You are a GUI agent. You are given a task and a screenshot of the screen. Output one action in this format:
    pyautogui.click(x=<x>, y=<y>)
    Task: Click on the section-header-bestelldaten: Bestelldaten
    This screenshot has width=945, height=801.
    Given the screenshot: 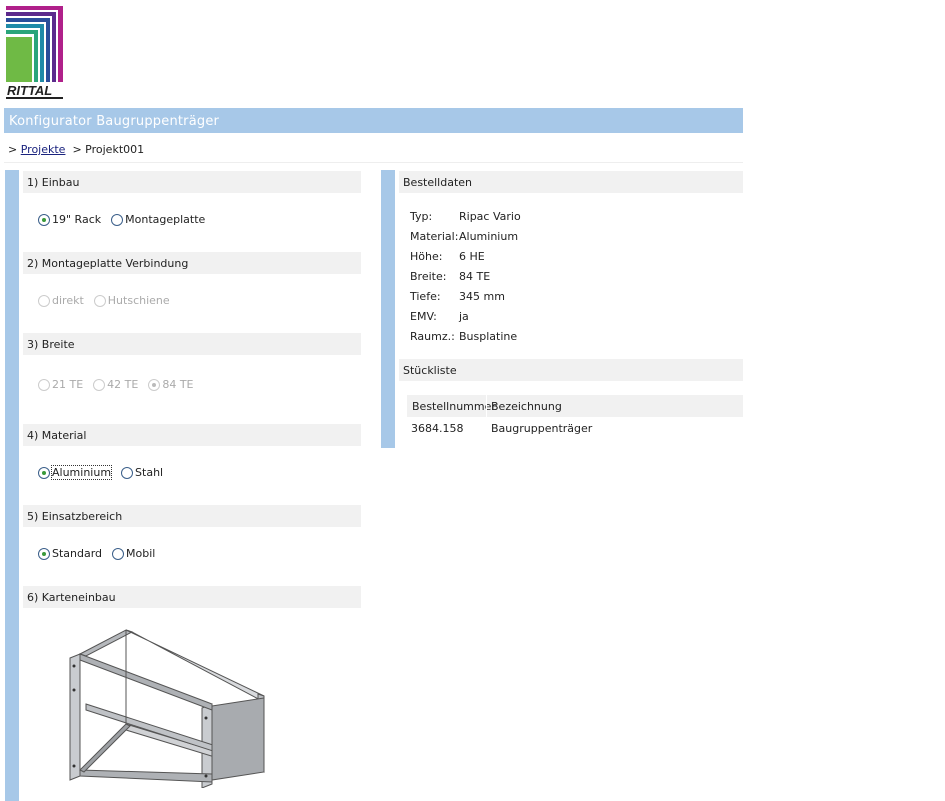 What is the action you would take?
    pyautogui.click(x=571, y=182)
    